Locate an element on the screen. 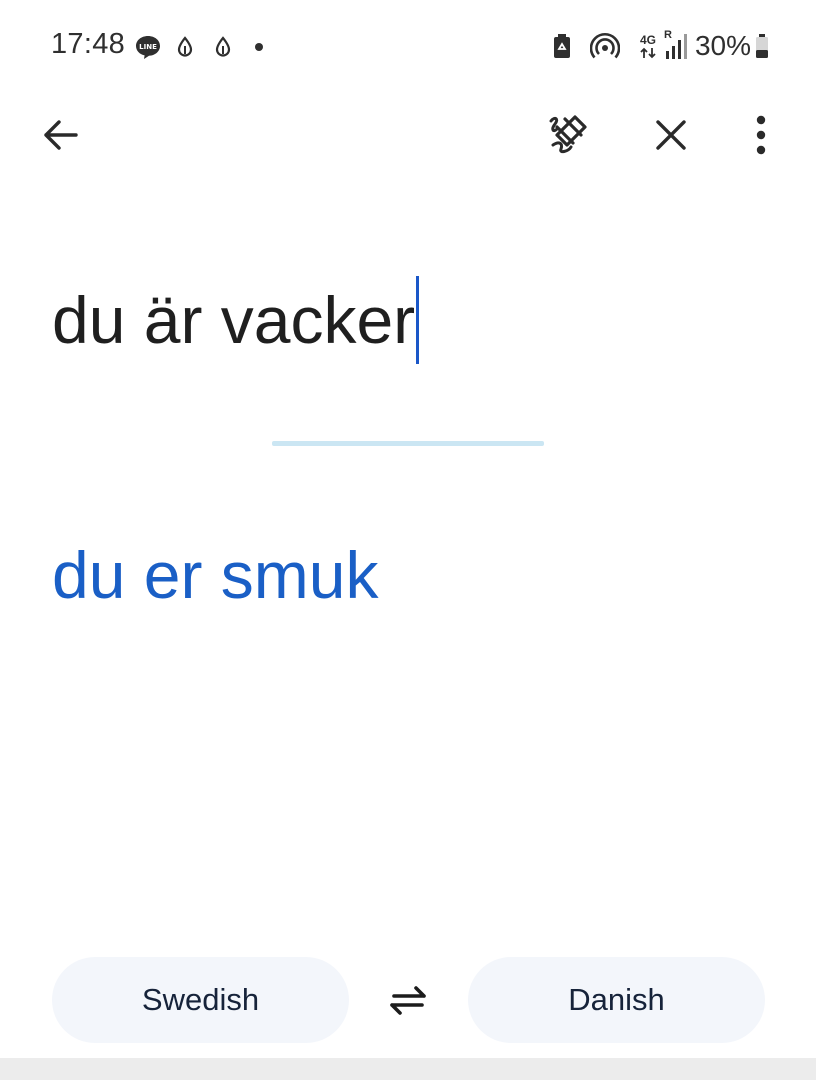 This screenshot has width=816, height=1080. source-language-button: Swedish is located at coordinates (200, 1000).